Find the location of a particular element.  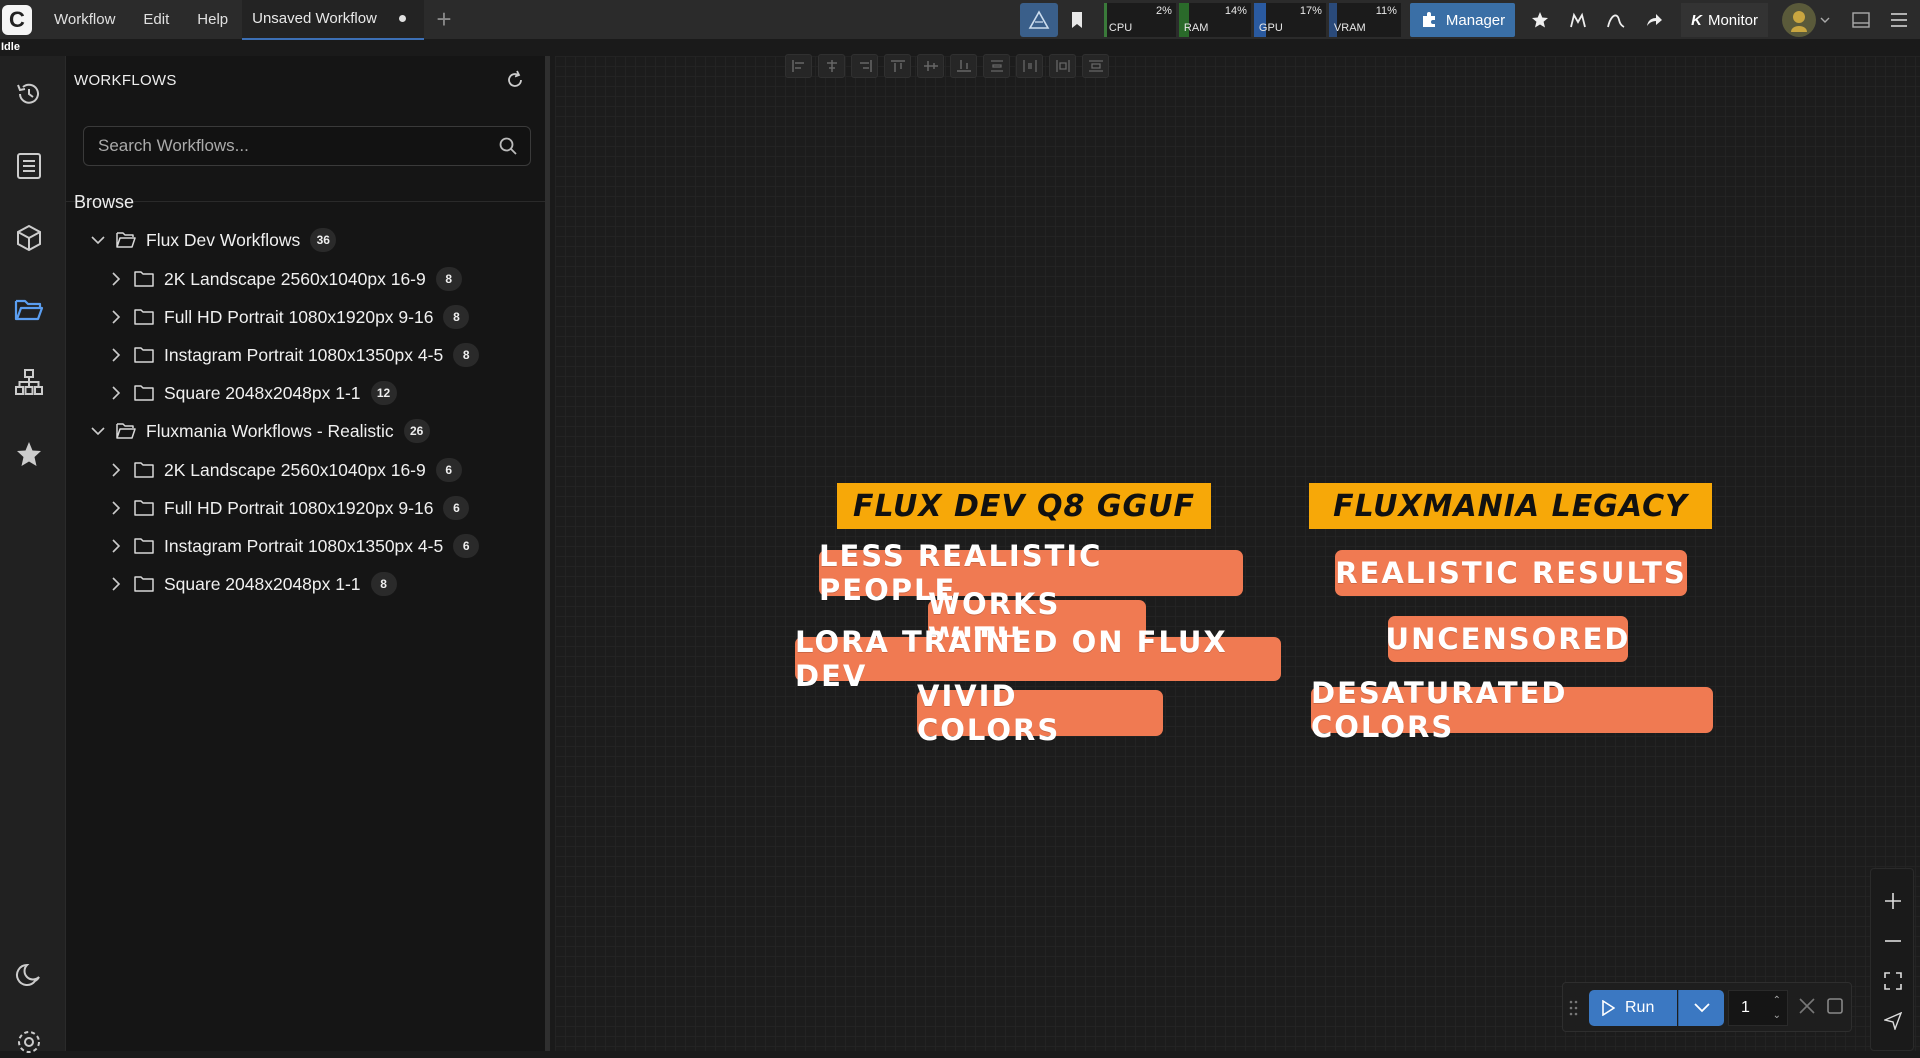

batch-count-value: 1 is located at coordinates (1745, 1007).